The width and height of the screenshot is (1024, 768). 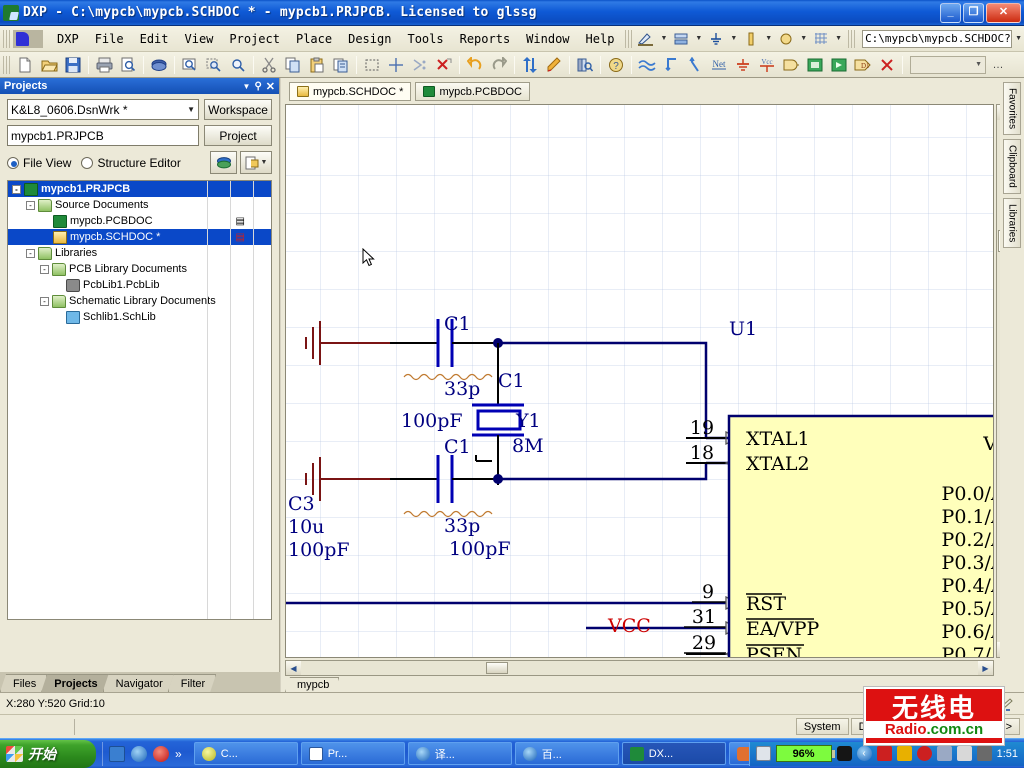 What do you see at coordinates (822, 726) in the screenshot?
I see `panel-button-system: System` at bounding box center [822, 726].